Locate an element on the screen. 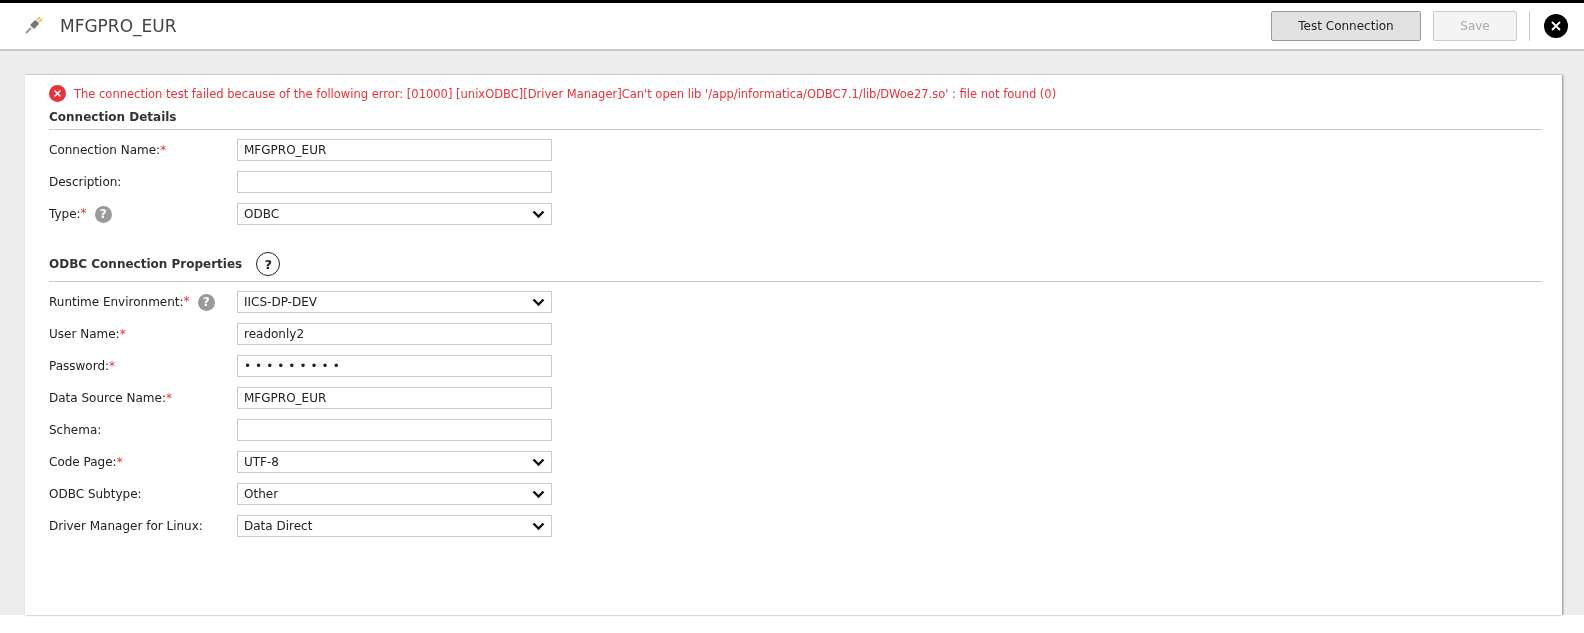  field-label: Runtime Environment: is located at coordinates (116, 302).